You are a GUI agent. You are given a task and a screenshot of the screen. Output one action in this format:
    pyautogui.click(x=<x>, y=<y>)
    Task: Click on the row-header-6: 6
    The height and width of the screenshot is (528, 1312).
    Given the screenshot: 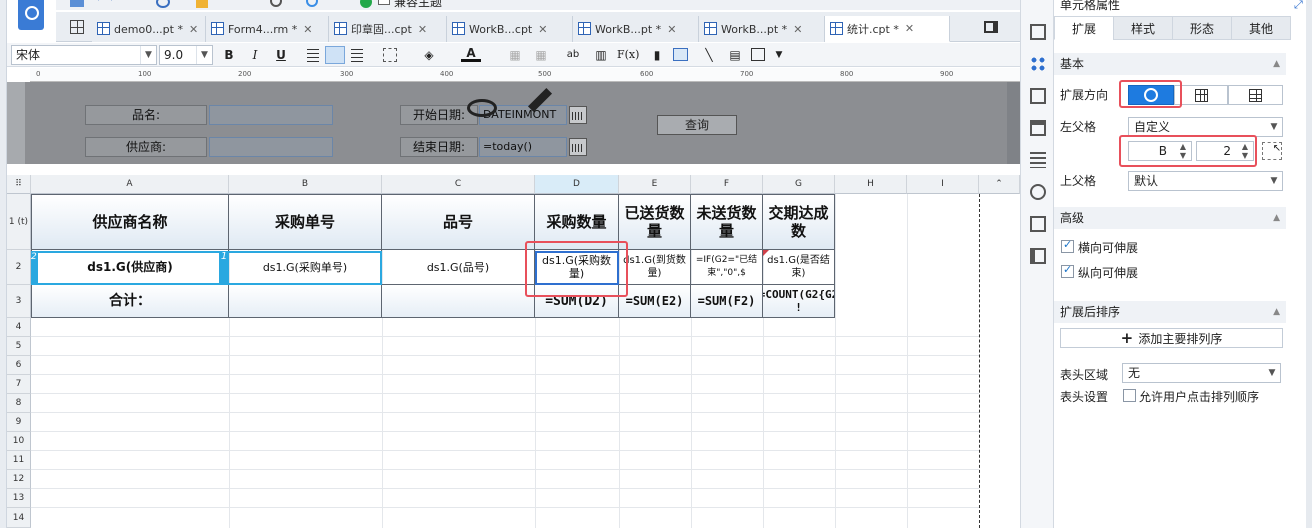 What is the action you would take?
    pyautogui.click(x=19, y=365)
    